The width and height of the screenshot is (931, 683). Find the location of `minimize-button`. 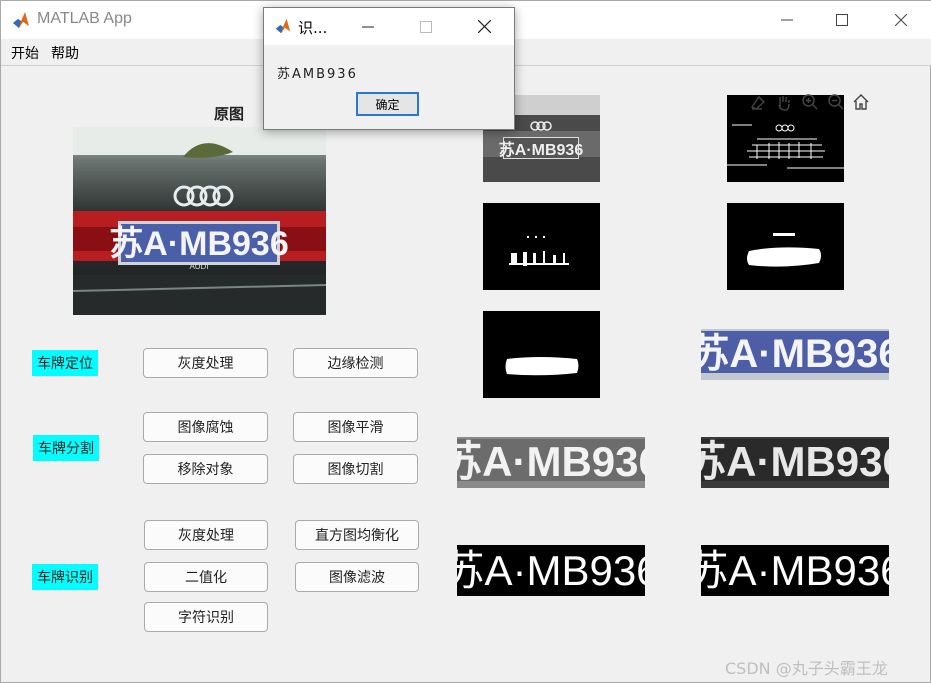

minimize-button is located at coordinates (787, 20).